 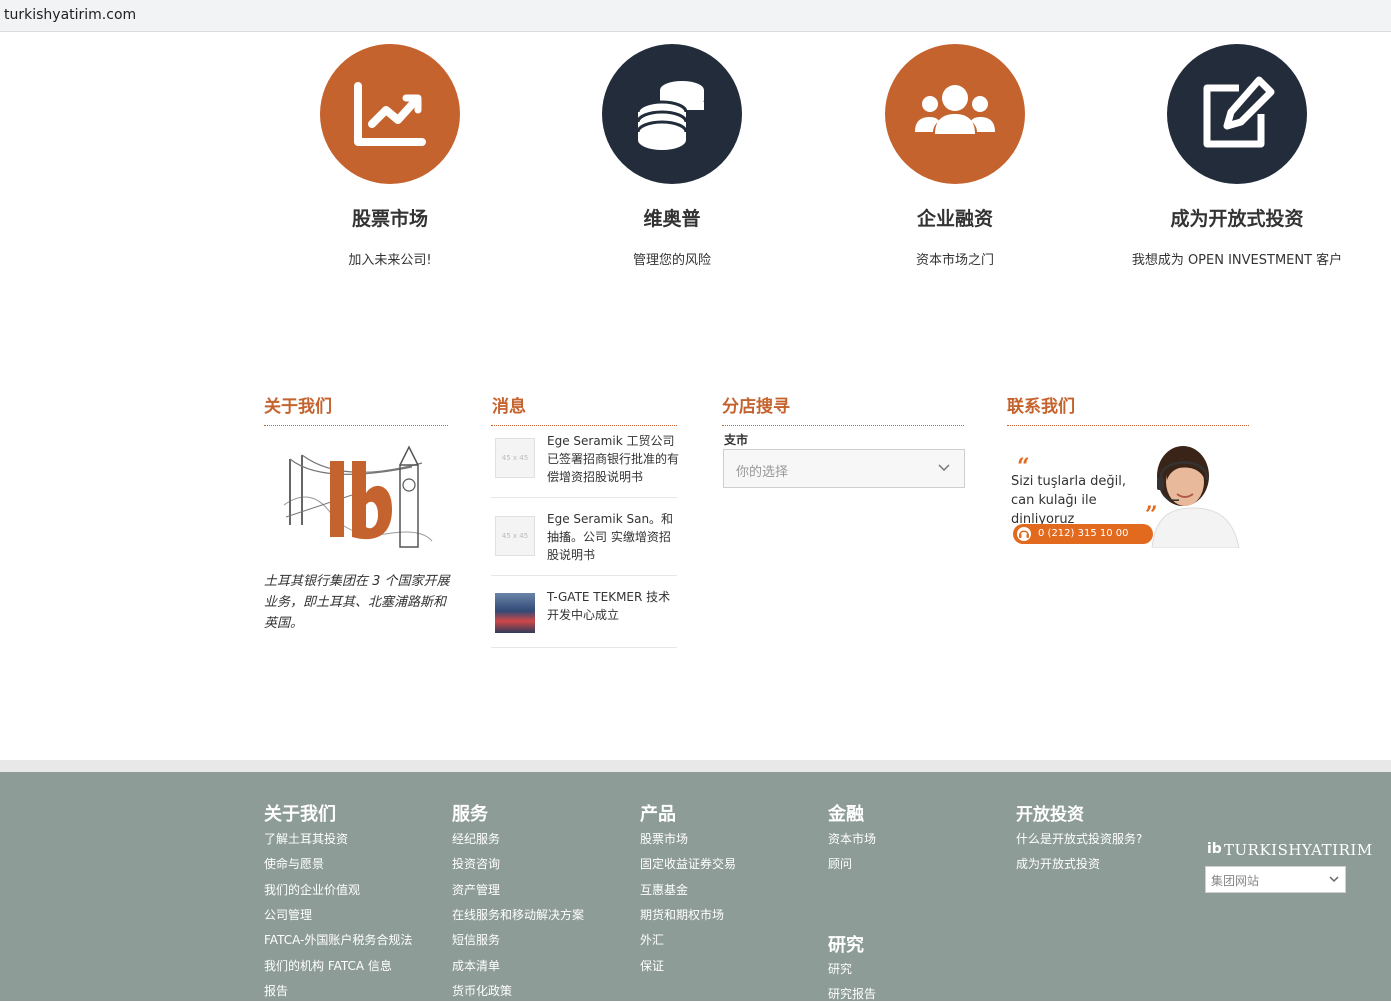 I want to click on group-sites-select: 集团网站, so click(x=1275, y=879).